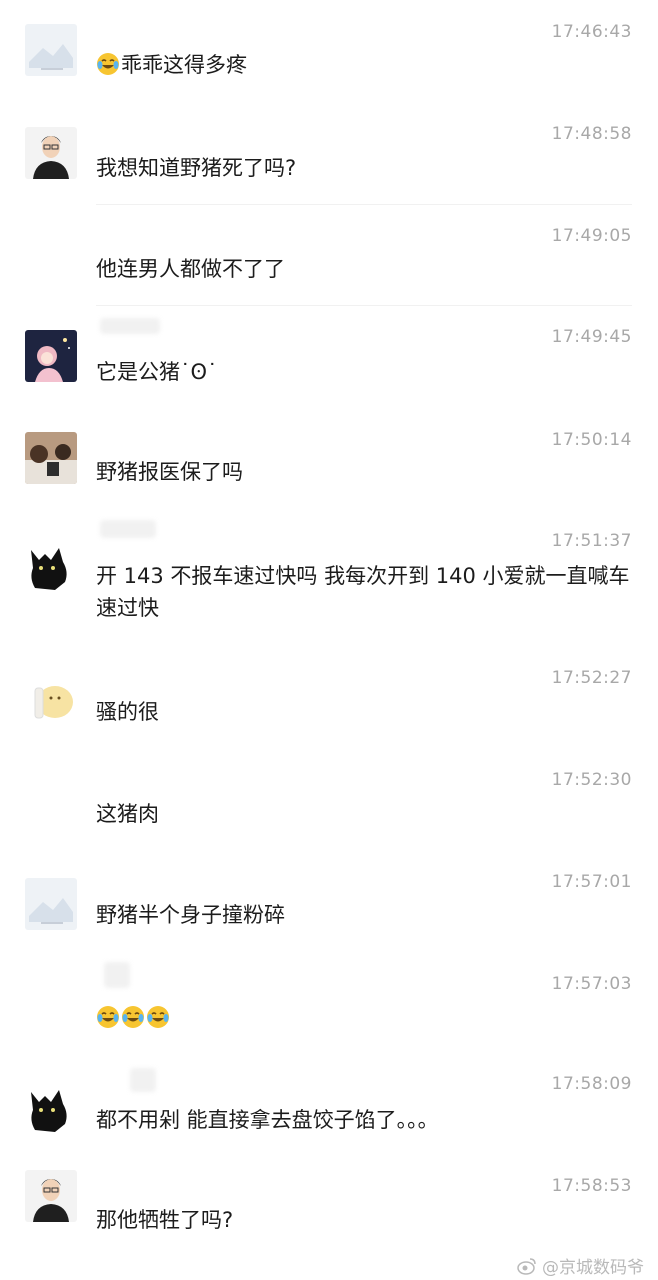 This screenshot has width=658, height=1280. What do you see at coordinates (591, 678) in the screenshot?
I see `message-time: 17:52:27` at bounding box center [591, 678].